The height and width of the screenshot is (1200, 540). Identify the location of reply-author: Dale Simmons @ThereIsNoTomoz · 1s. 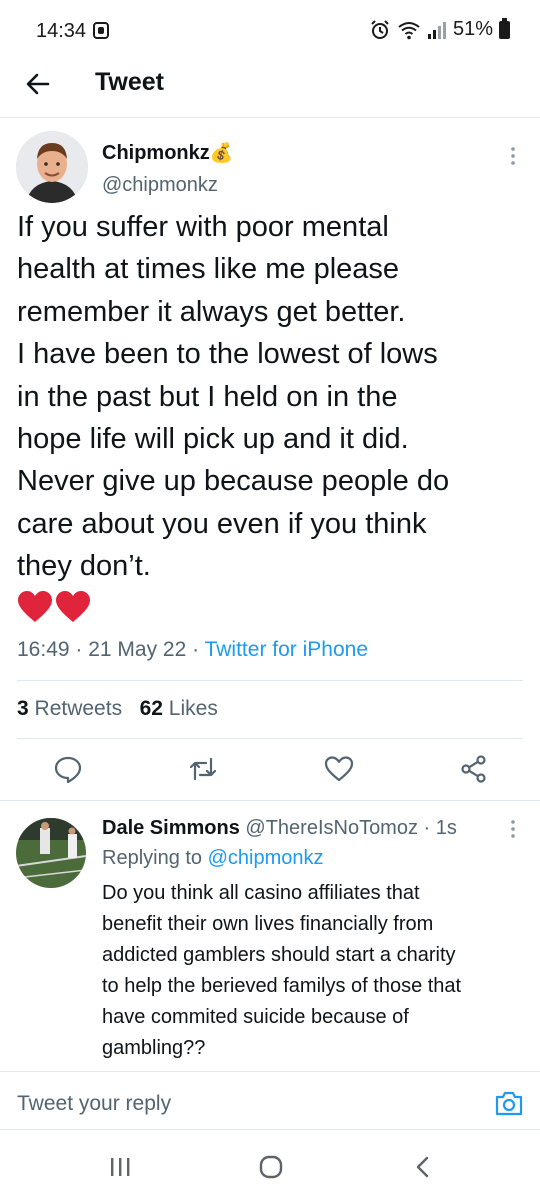
(279, 828).